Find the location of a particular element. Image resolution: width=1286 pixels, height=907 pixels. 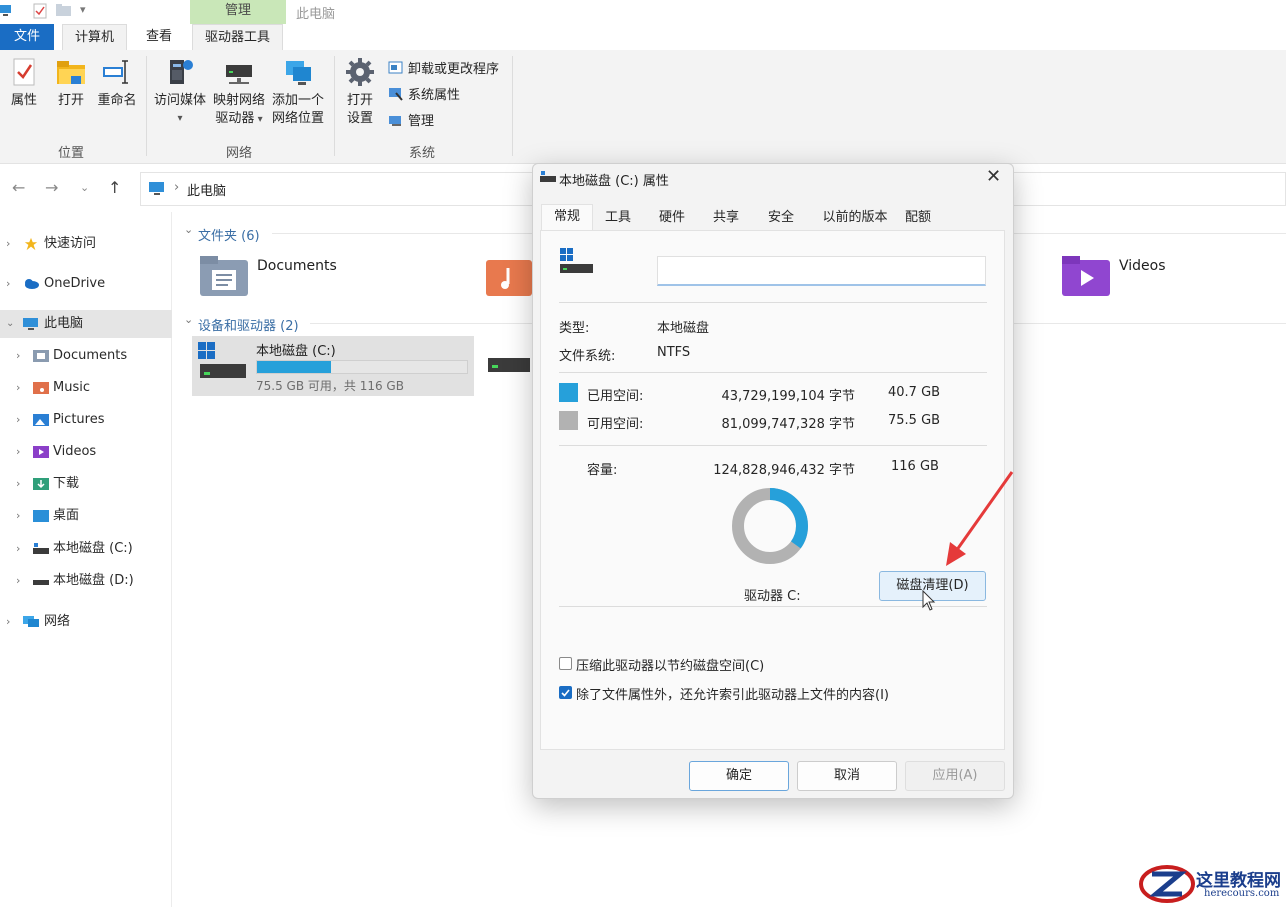

sidebar-item-this-pc: ⌄ 此电脑 is located at coordinates (86, 324).